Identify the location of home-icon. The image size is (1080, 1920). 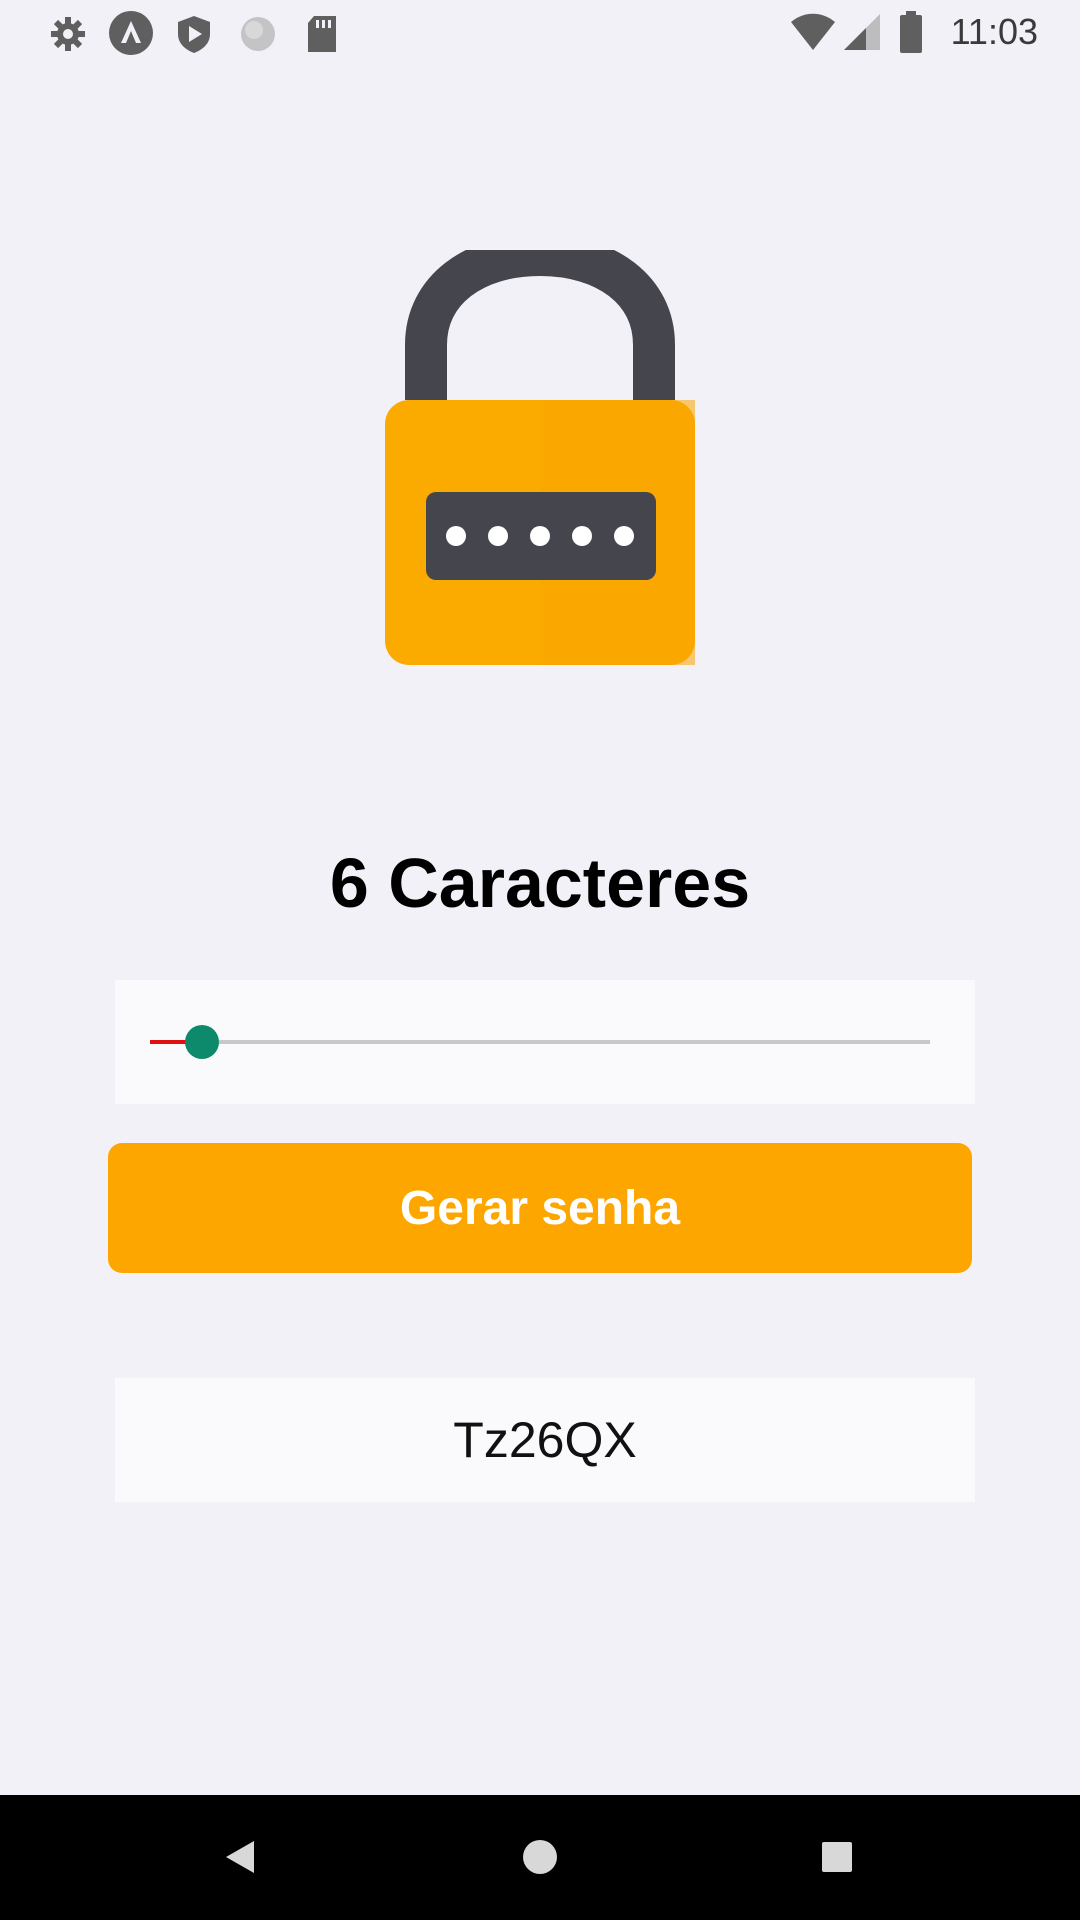
(540, 1857).